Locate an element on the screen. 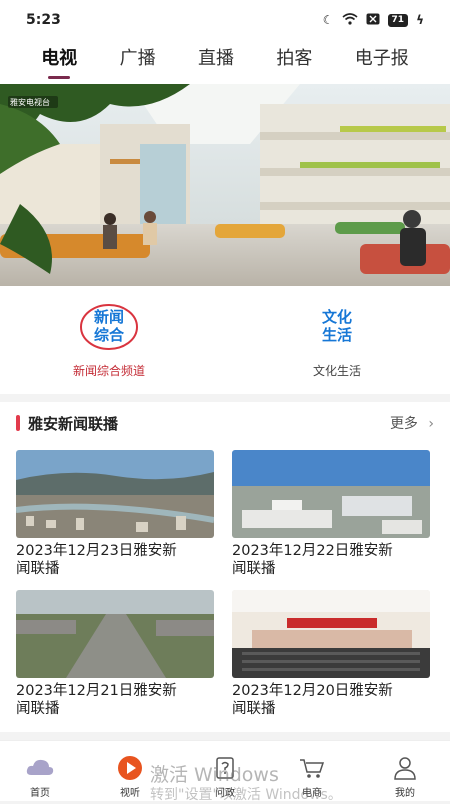  news-card-title: 2023年12月23日雅安新 闻联播 is located at coordinates (115, 560).